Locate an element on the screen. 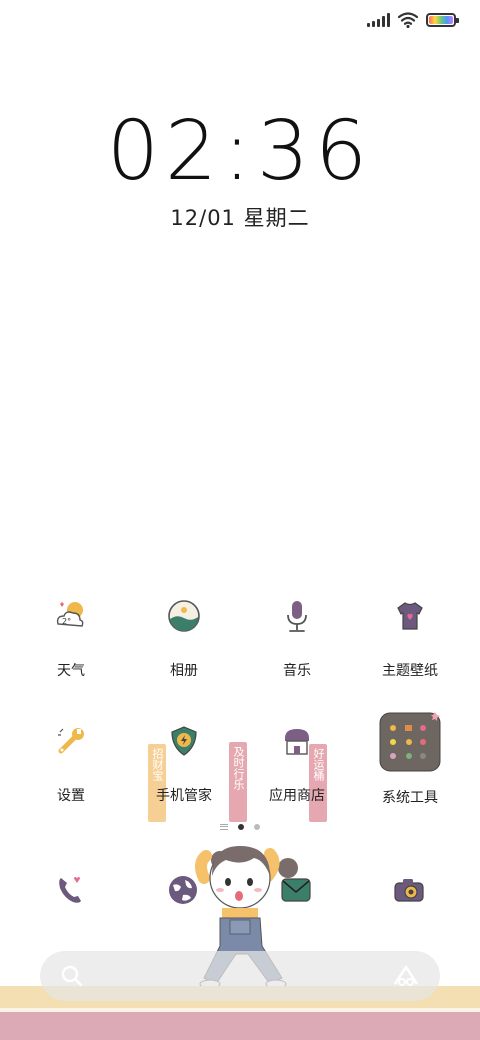  search-icon is located at coordinates (72, 976).